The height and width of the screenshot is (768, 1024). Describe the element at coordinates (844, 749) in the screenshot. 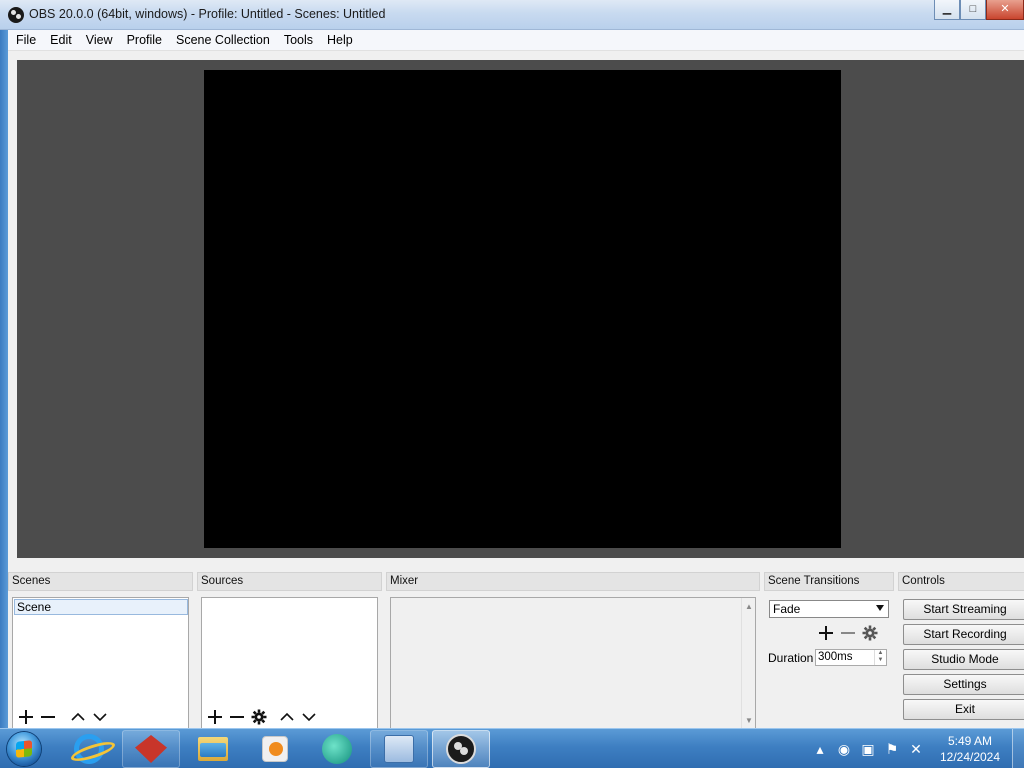

I see `obs-tray-icon: ◉` at that location.